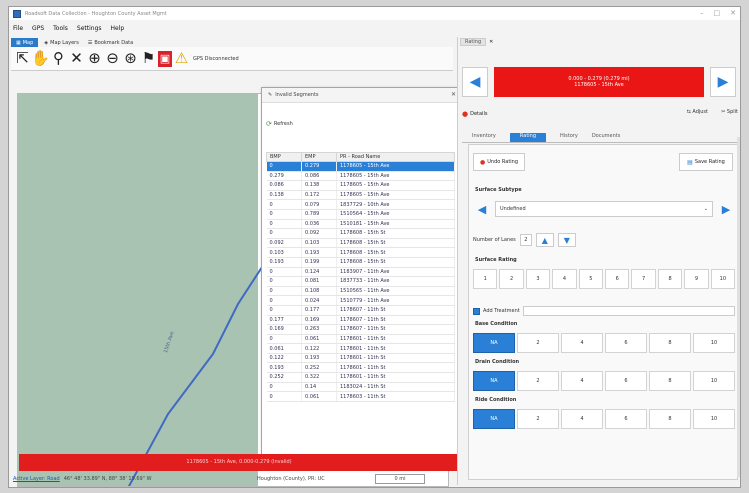  What do you see at coordinates (714, 381) in the screenshot?
I see `drain-condition-button-5: 10` at bounding box center [714, 381].